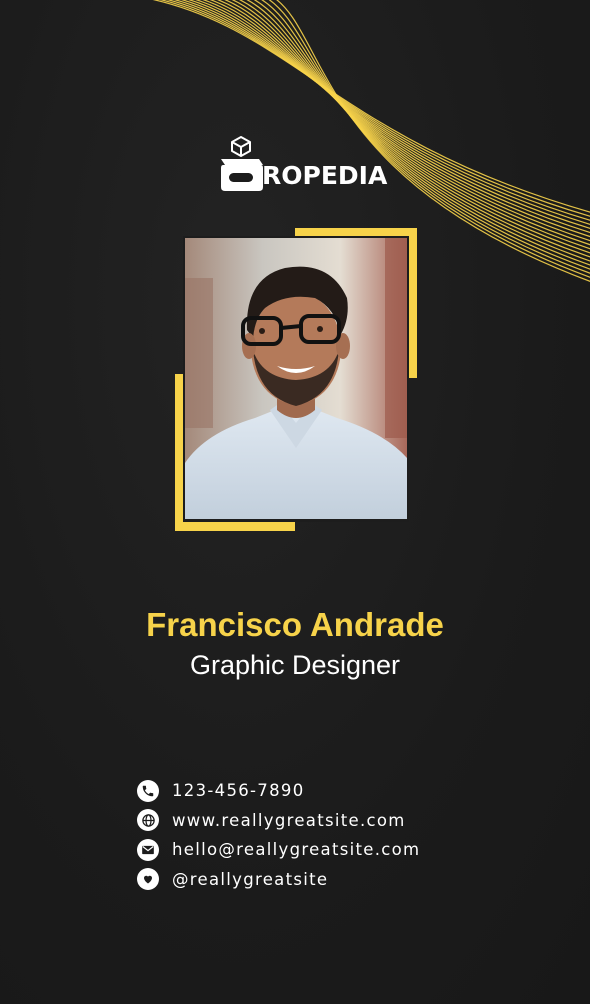 The height and width of the screenshot is (1004, 590). I want to click on mail-icon, so click(148, 849).